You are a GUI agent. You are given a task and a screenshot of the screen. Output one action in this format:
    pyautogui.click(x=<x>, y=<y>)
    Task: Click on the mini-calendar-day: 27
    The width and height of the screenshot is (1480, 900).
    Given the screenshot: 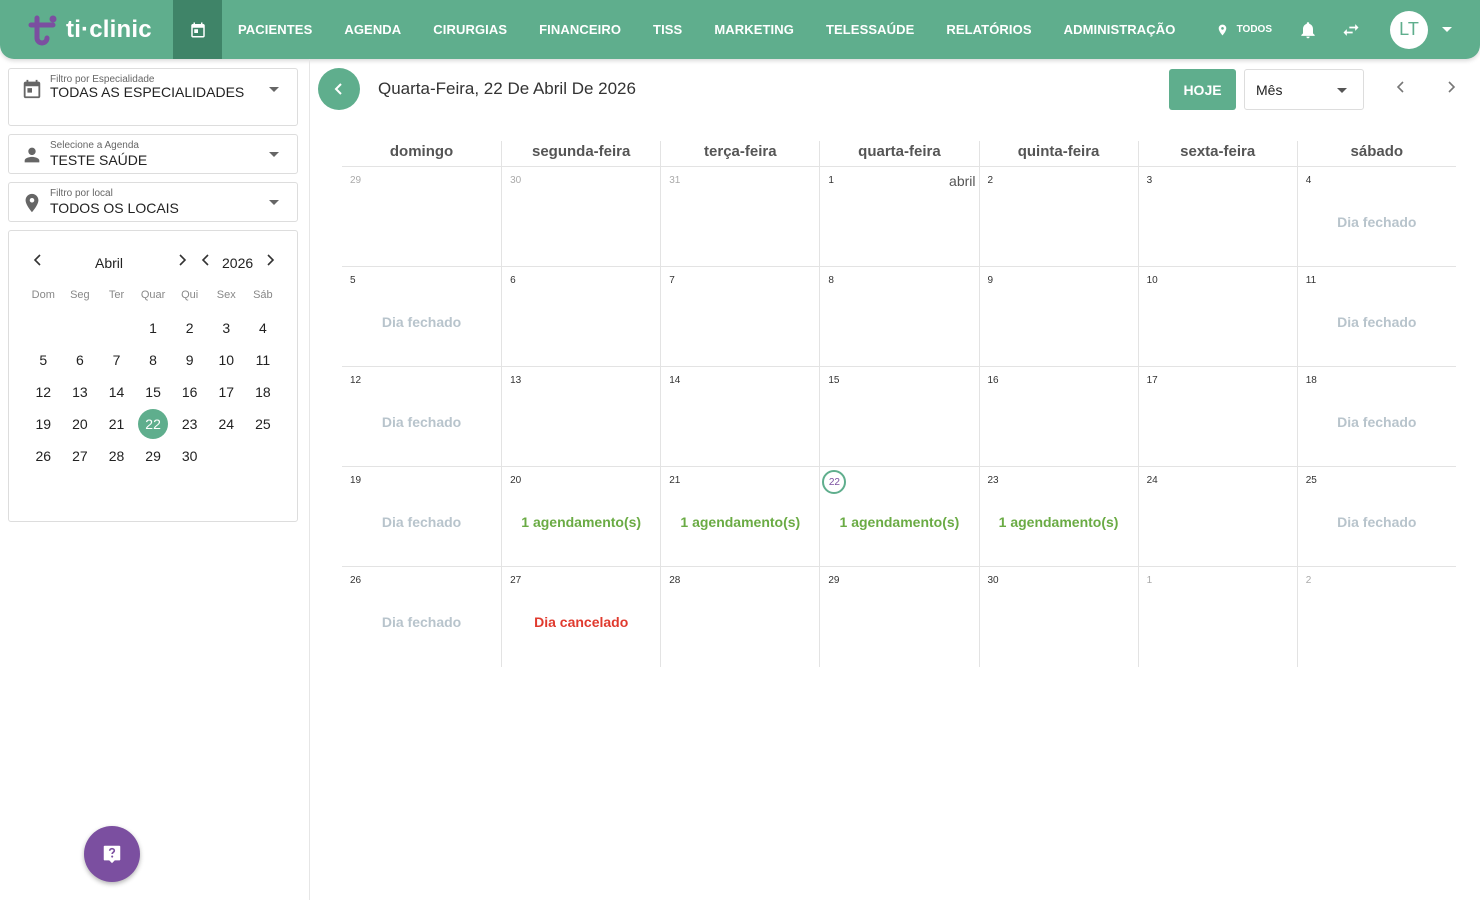 What is the action you would take?
    pyautogui.click(x=80, y=456)
    